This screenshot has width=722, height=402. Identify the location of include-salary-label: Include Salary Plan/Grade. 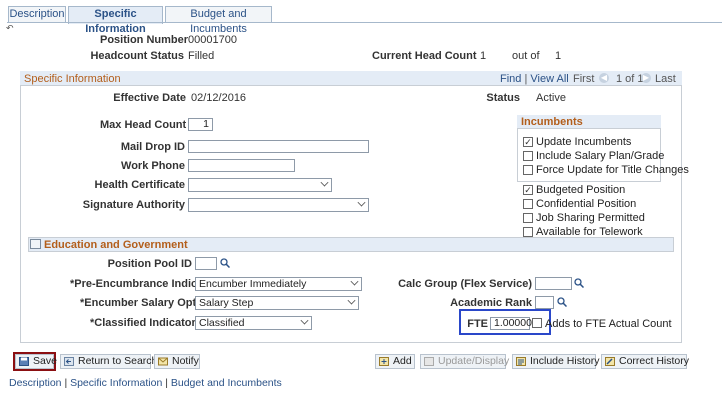
(600, 156).